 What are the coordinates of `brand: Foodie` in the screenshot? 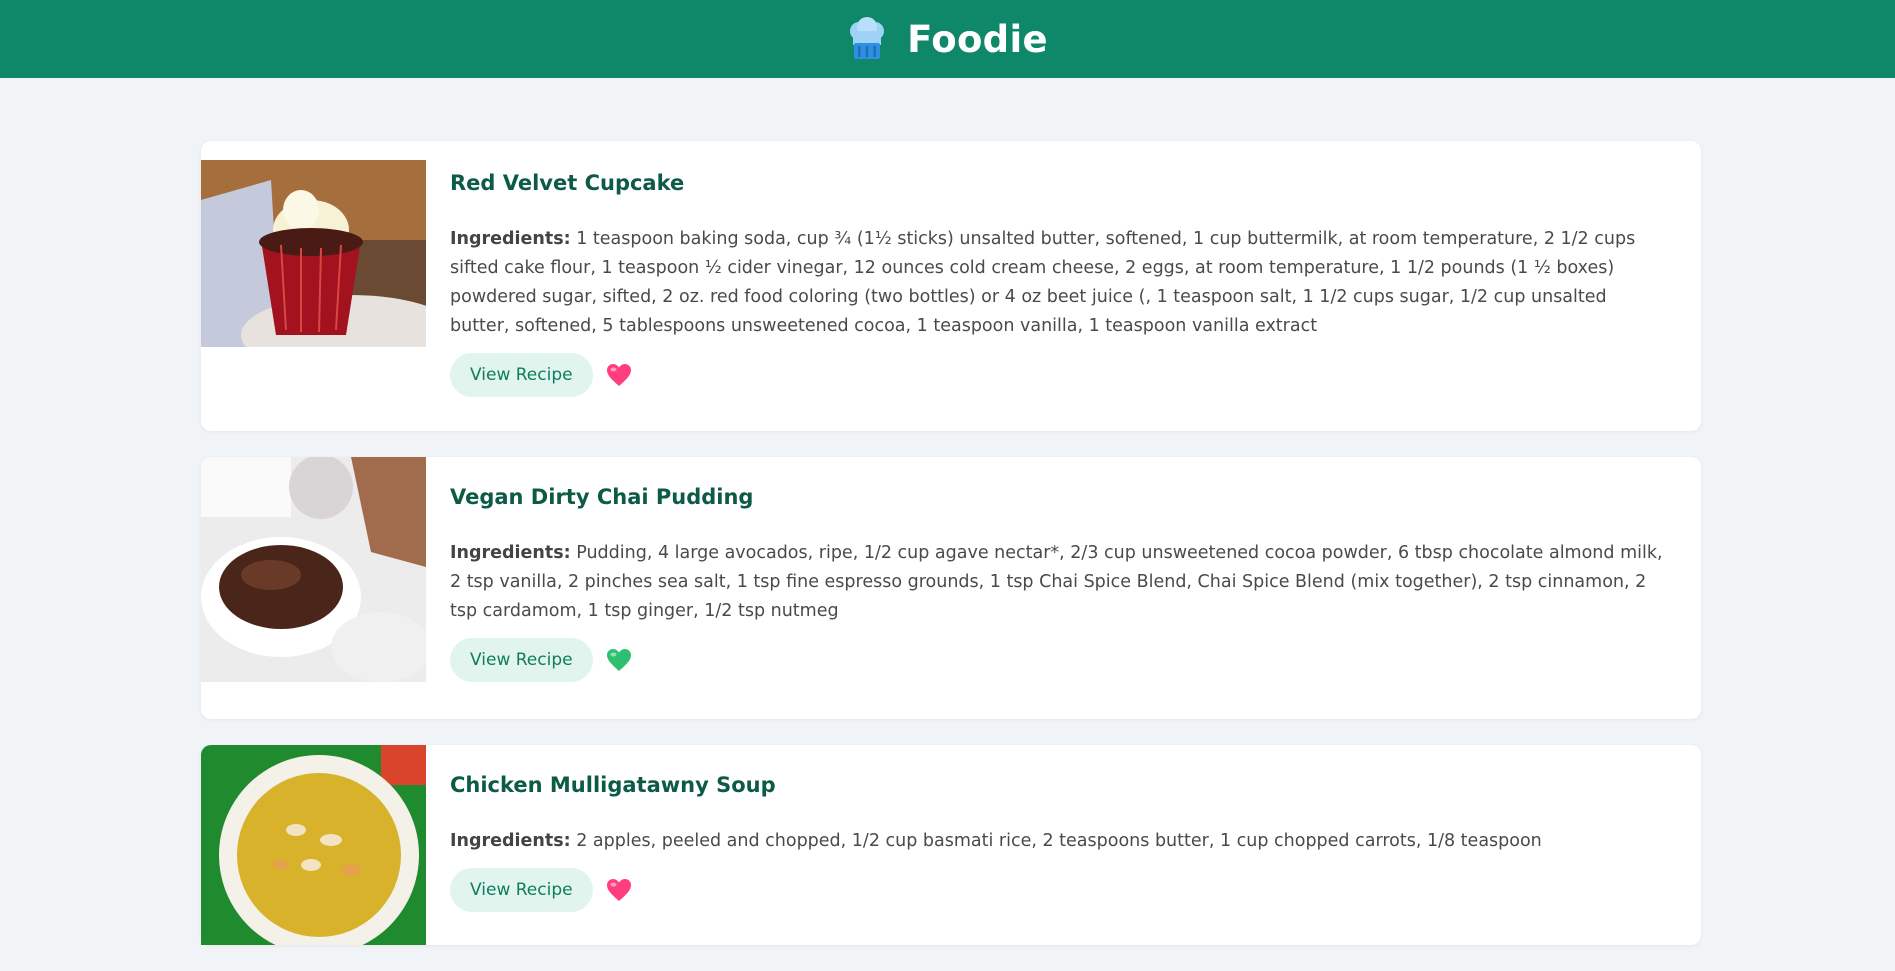 It's located at (947, 39).